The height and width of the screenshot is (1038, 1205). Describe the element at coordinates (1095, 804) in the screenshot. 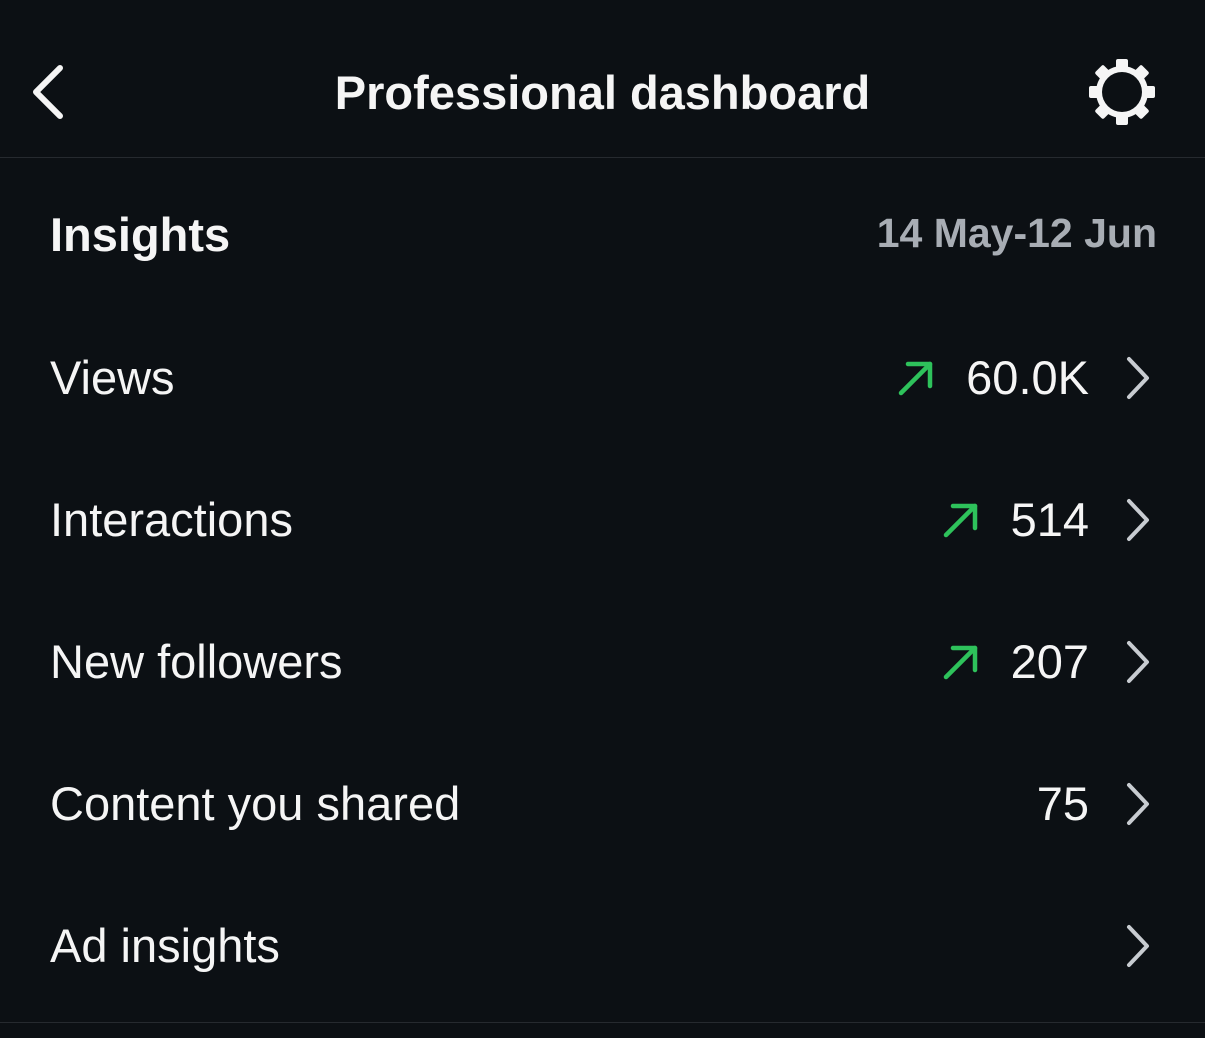

I see `insight-value-group: 75` at that location.